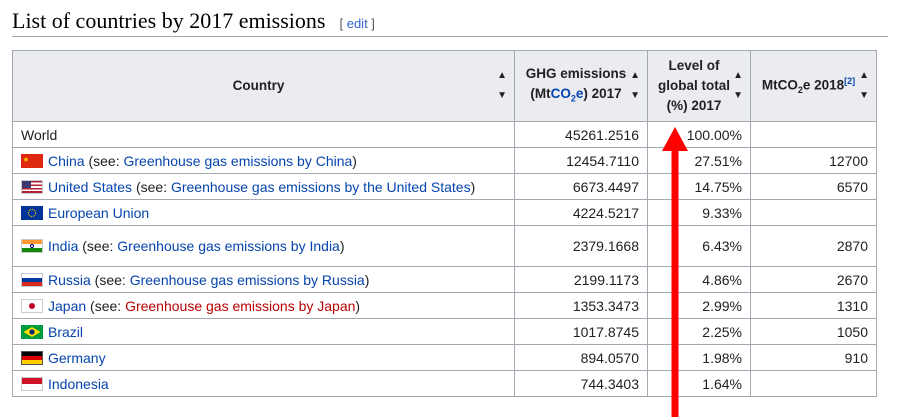  Describe the element at coordinates (581, 331) in the screenshot. I see `ghg-cell: 1017.8745` at that location.